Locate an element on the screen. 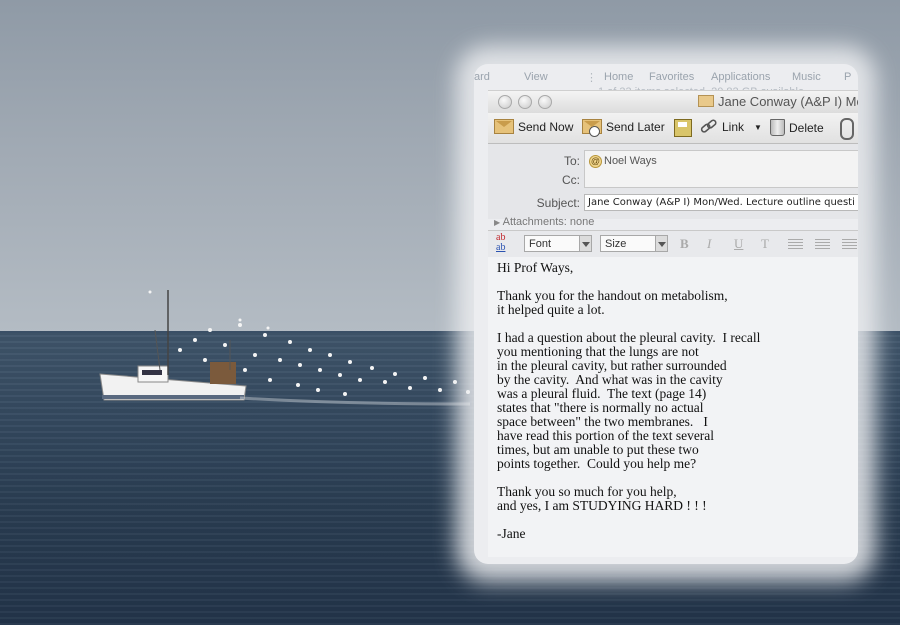 This screenshot has height=625, width=900. size-select-value: Size is located at coordinates (616, 244).